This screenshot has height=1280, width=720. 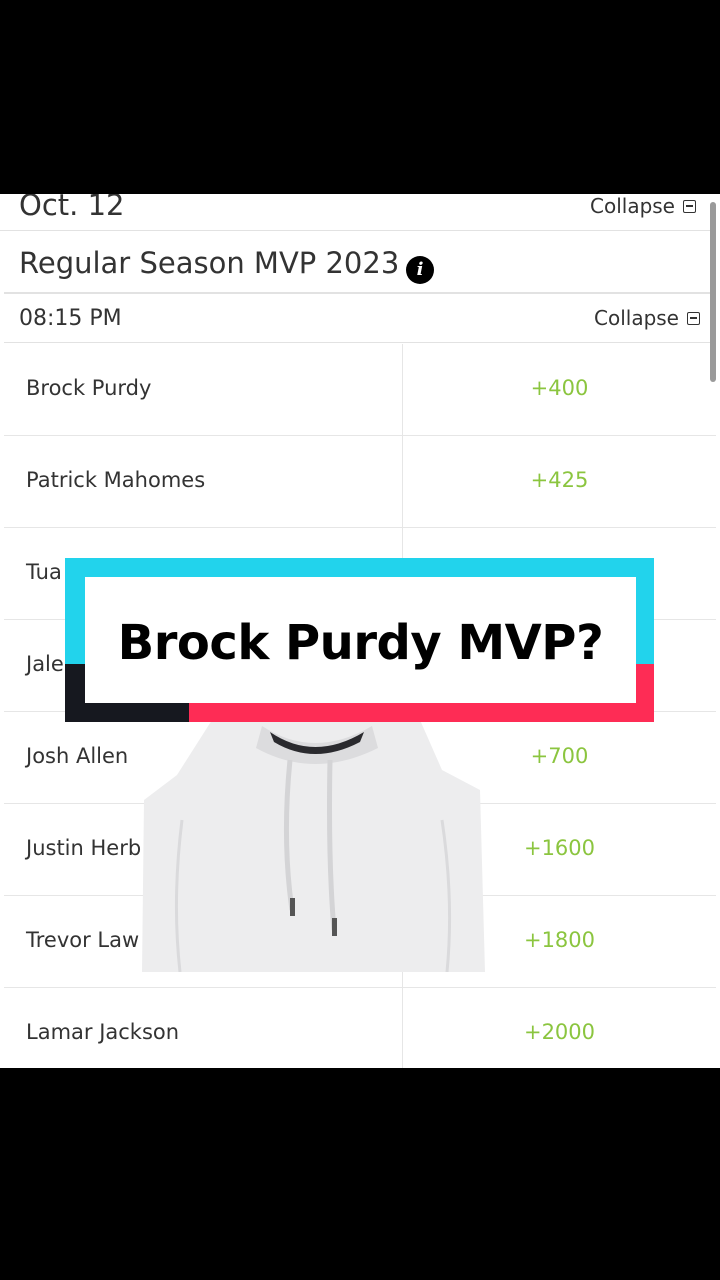 What do you see at coordinates (70, 318) in the screenshot?
I see `event-time: 08:15 PM` at bounding box center [70, 318].